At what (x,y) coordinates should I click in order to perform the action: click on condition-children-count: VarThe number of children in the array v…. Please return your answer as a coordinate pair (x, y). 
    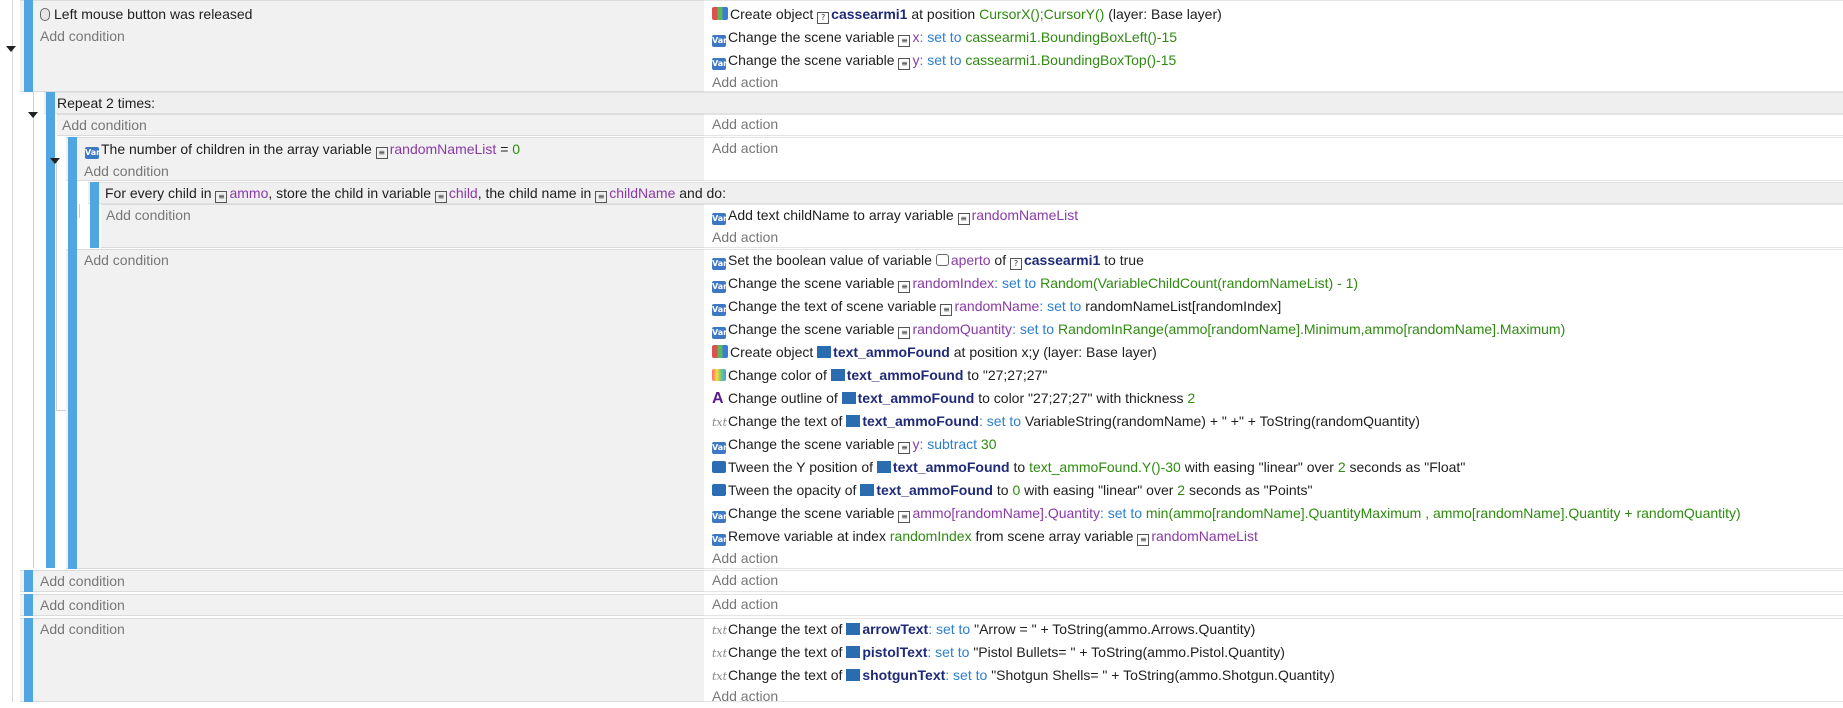
    Looking at the image, I should click on (302, 149).